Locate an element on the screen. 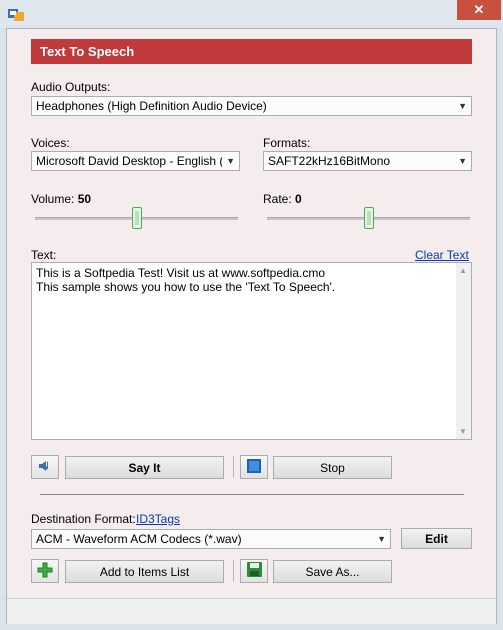 This screenshot has width=503, height=630. stop-square-icon is located at coordinates (254, 467).